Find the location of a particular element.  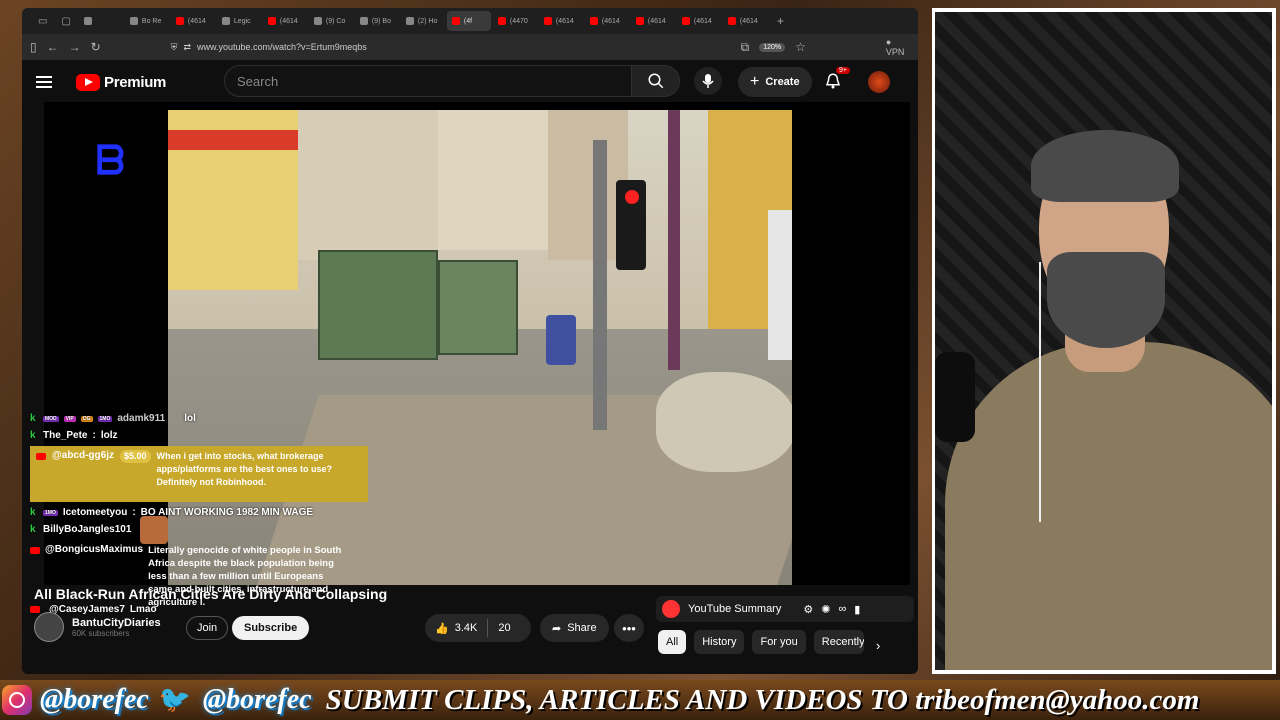

create-button: + Create is located at coordinates (775, 82).